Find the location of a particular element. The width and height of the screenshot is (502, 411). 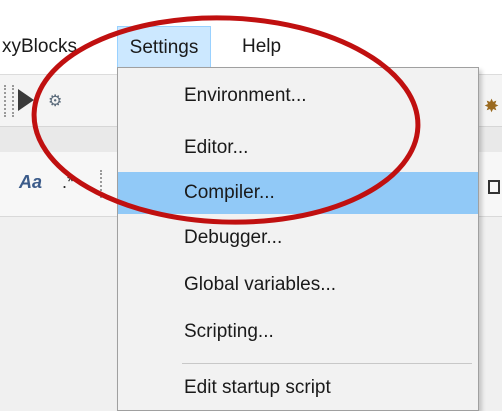

menu-codeblocks: xyBlocks is located at coordinates (42, 47).